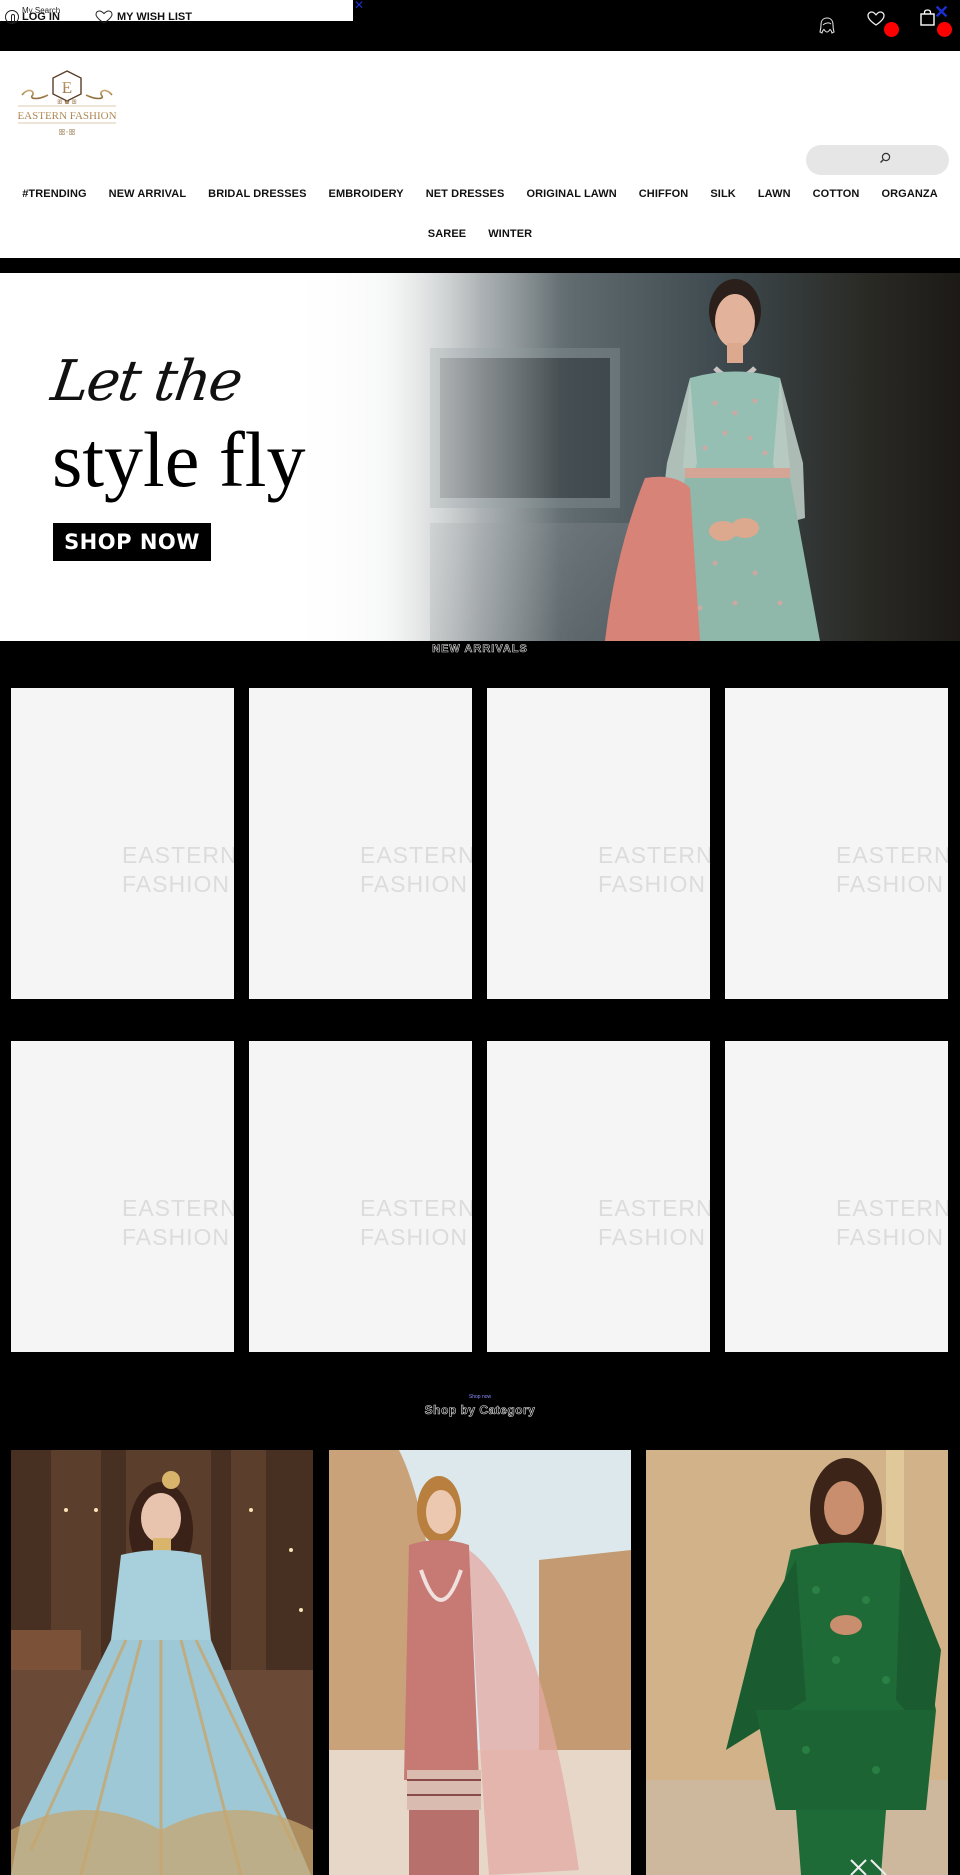 The image size is (960, 1875). What do you see at coordinates (154, 17) in the screenshot?
I see `wishlist-label: MY WISH LIST` at bounding box center [154, 17].